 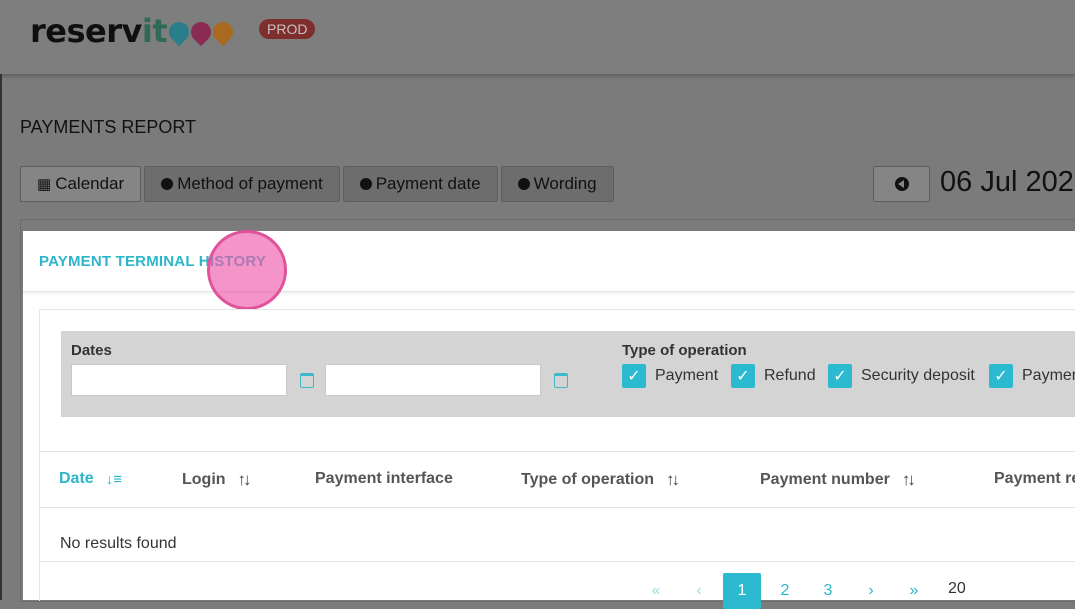 I want to click on column-date: Date ↓≡, so click(x=90, y=479).